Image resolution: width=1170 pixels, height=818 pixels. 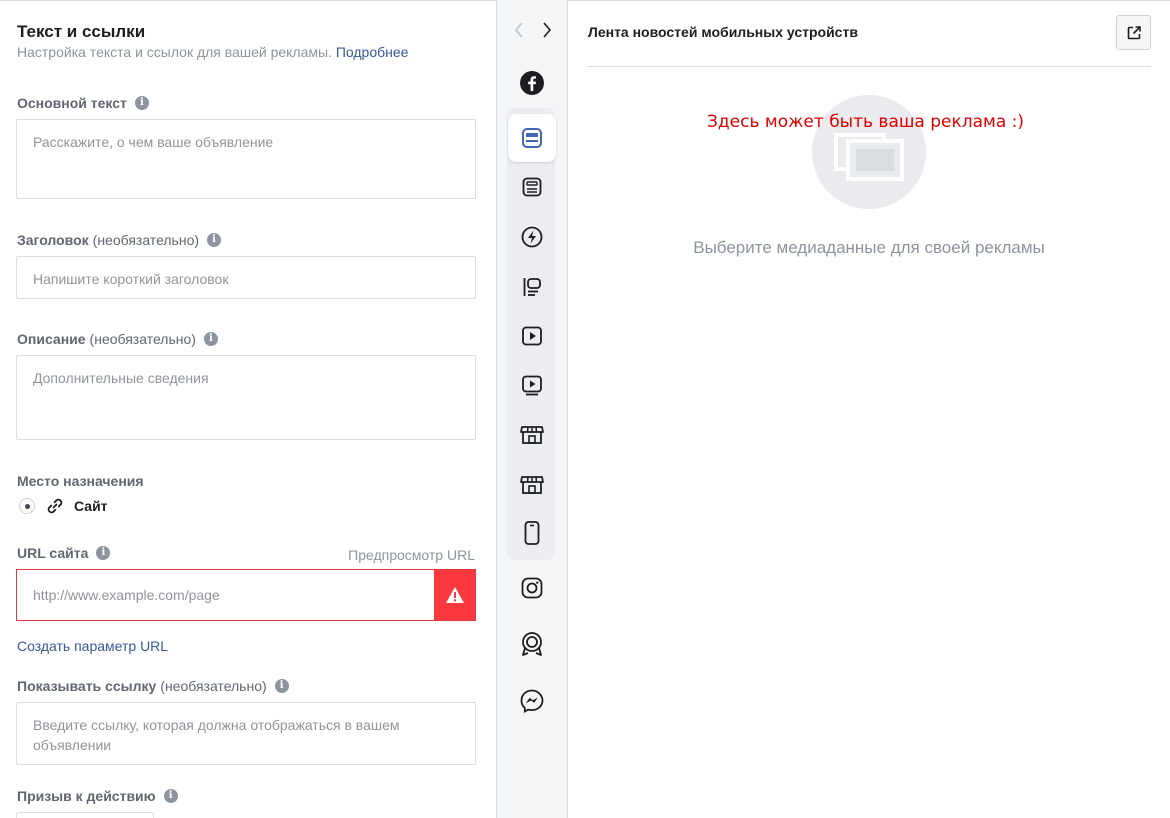 What do you see at coordinates (213, 686) in the screenshot?
I see `display-link-optional: (необязательно)` at bounding box center [213, 686].